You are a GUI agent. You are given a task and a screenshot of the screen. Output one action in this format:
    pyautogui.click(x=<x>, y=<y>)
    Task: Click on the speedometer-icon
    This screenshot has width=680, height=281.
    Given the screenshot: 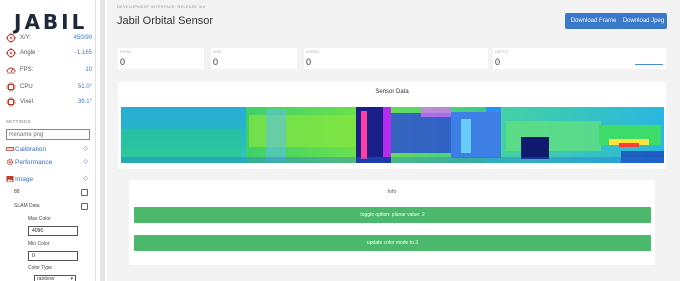 What is the action you would take?
    pyautogui.click(x=11, y=70)
    